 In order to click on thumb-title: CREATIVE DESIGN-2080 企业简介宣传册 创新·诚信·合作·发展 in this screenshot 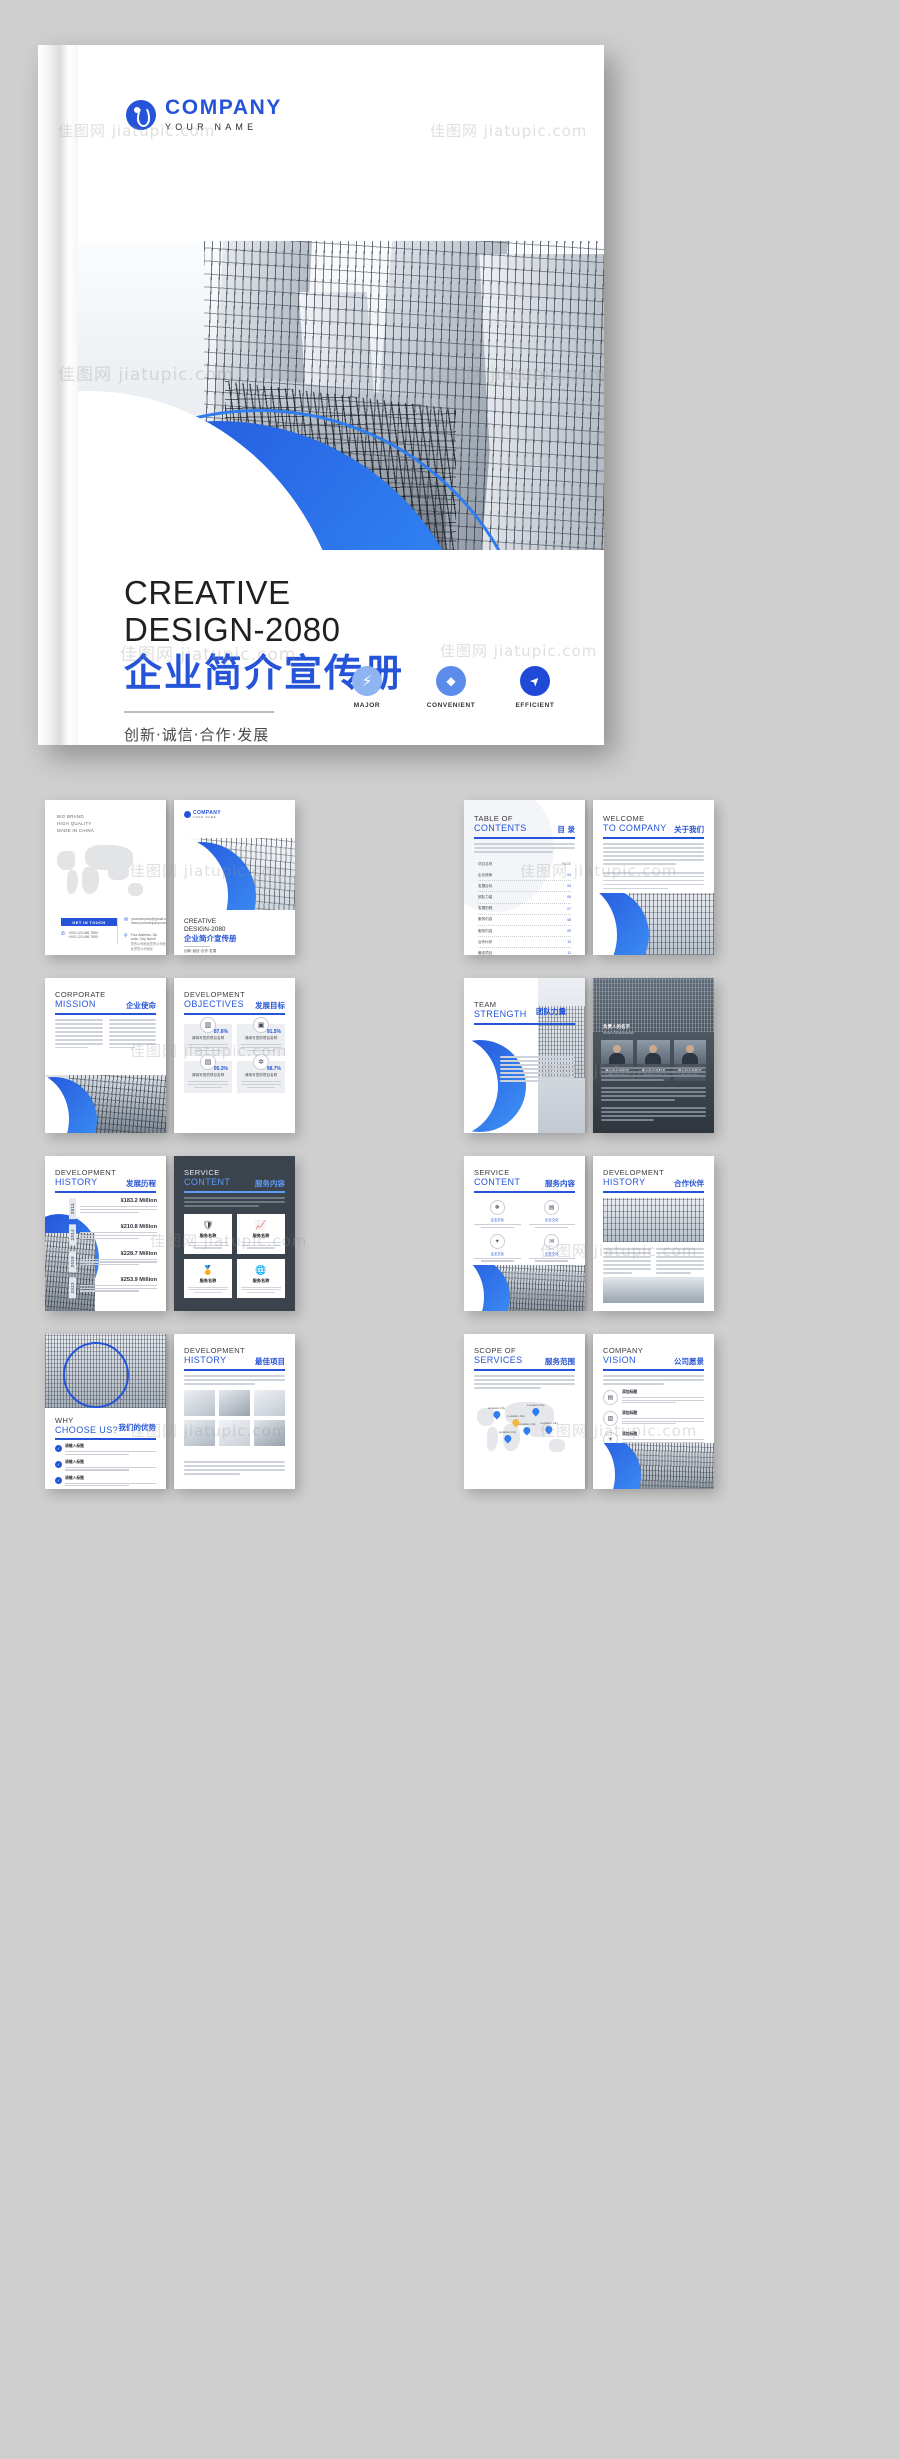, I will do `click(210, 936)`.